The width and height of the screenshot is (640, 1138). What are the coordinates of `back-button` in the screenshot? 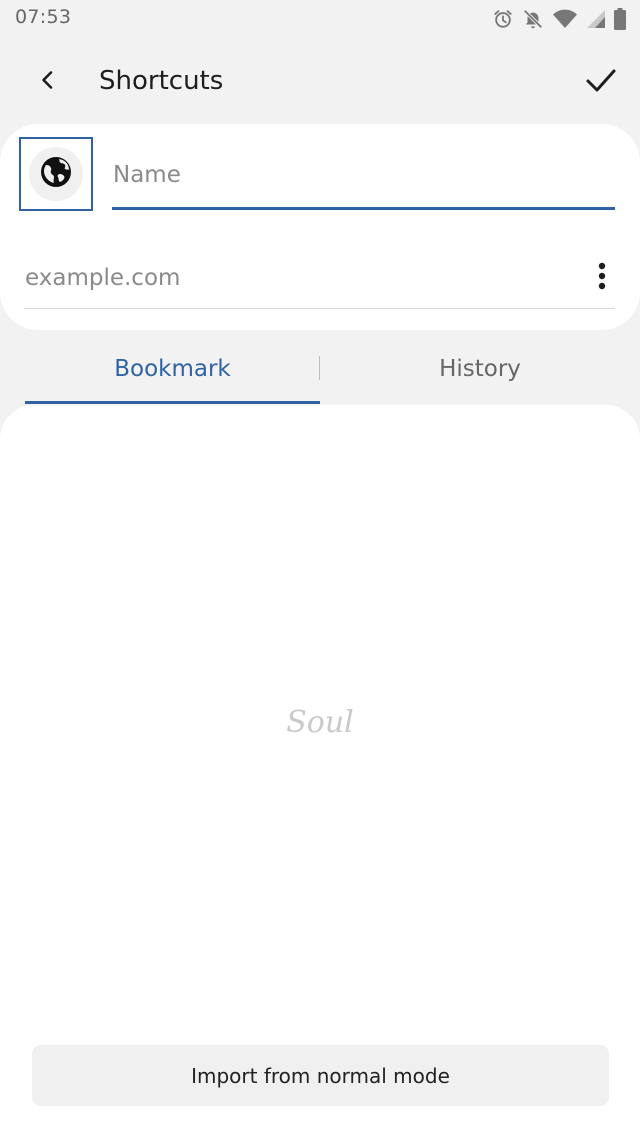 It's located at (48, 82).